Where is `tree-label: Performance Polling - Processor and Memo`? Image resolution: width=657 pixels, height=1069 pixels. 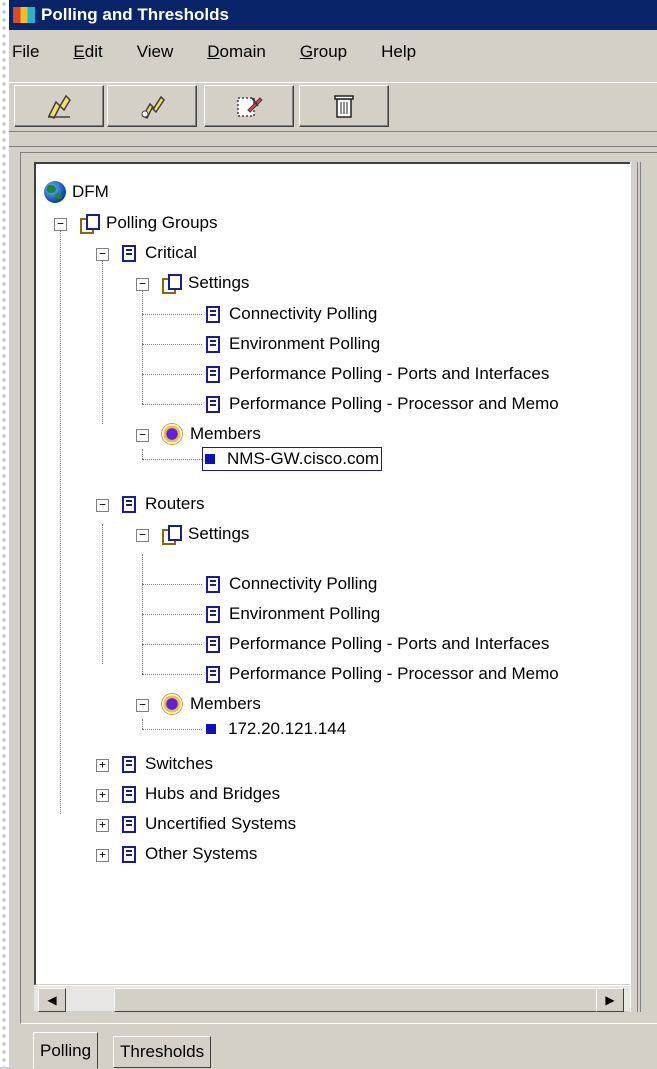 tree-label: Performance Polling - Processor and Memo is located at coordinates (394, 403).